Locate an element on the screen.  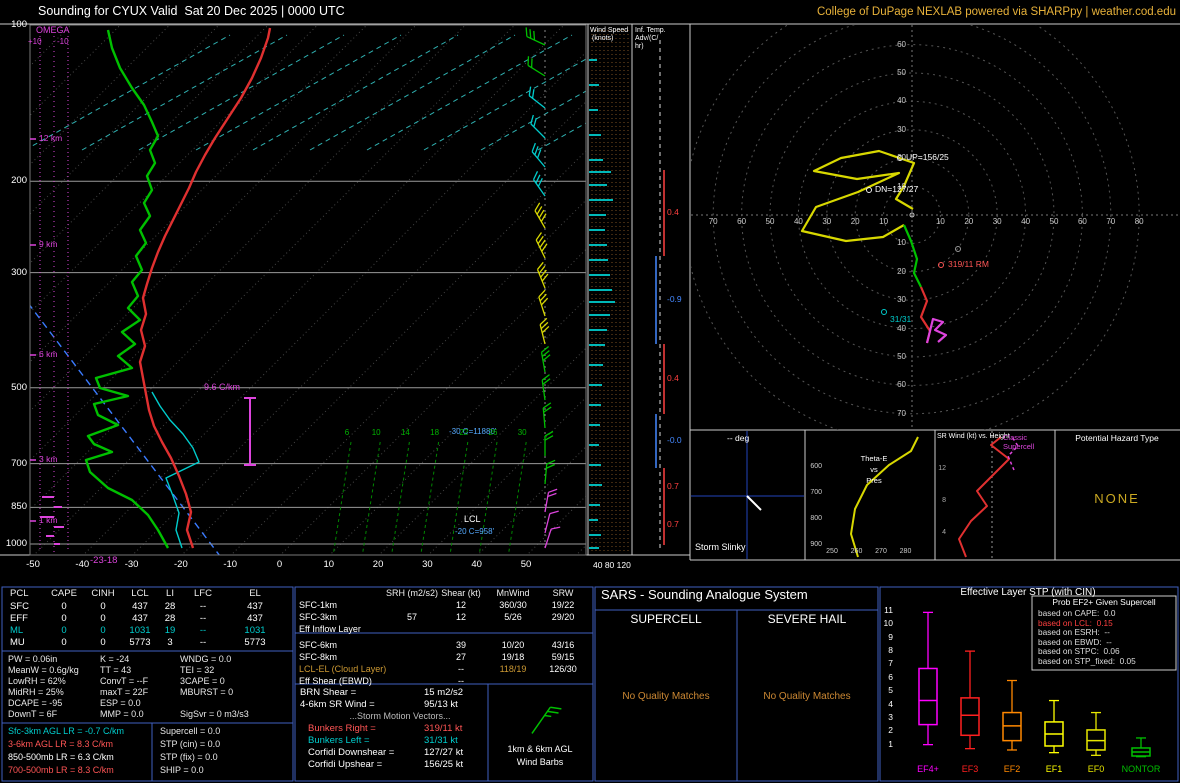
stat-value: WNDG = 0.0 is located at coordinates (206, 659).